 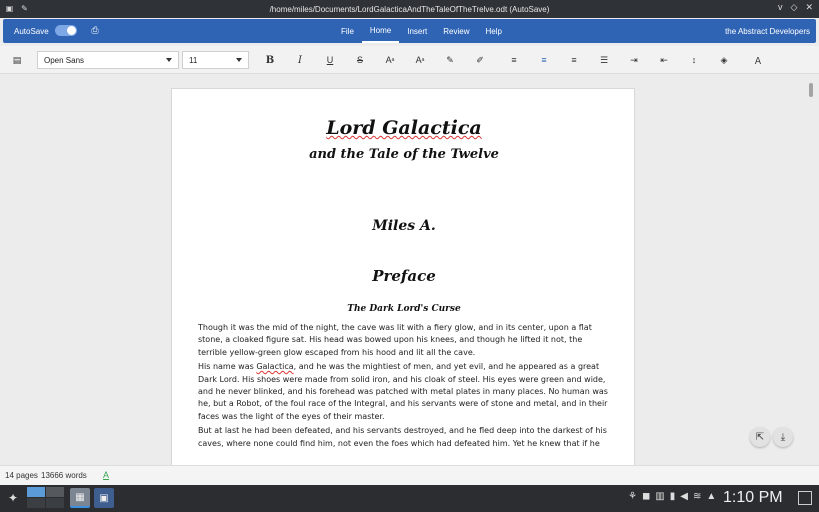 I want to click on doc-title: Lord Galactica, so click(x=403, y=128).